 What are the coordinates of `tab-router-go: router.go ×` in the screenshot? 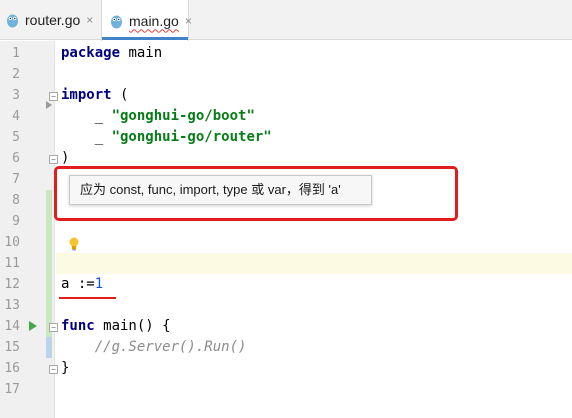 It's located at (50, 20).